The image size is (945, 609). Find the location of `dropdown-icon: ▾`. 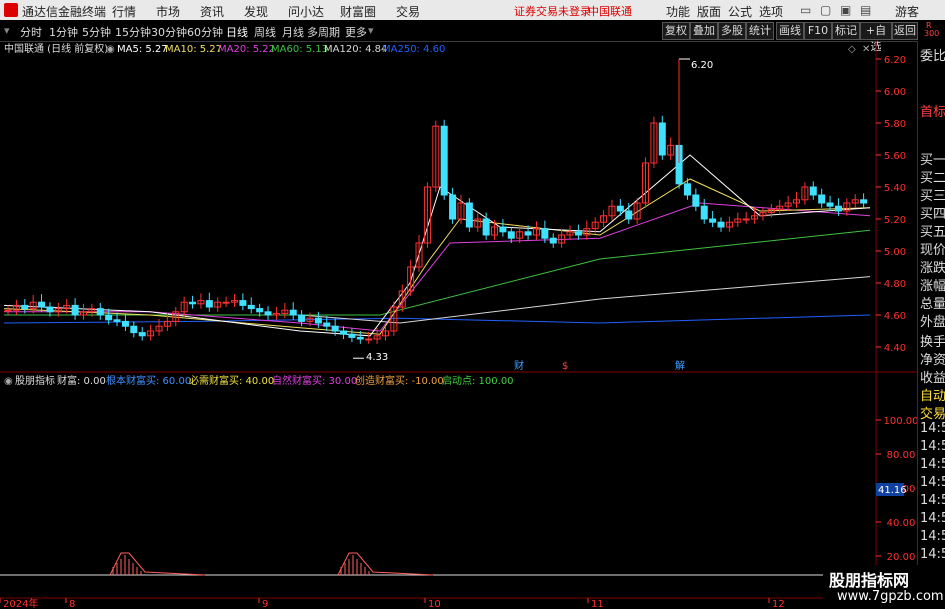

dropdown-icon: ▾ is located at coordinates (7, 30).